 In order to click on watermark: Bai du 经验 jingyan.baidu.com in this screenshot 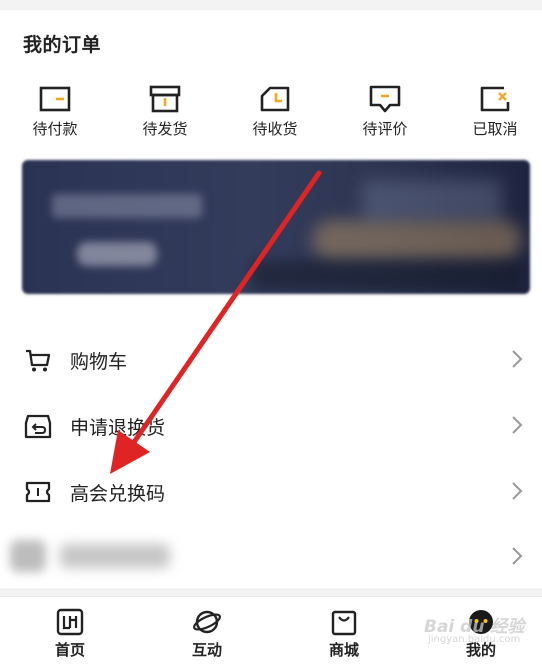, I will do `click(480, 629)`.